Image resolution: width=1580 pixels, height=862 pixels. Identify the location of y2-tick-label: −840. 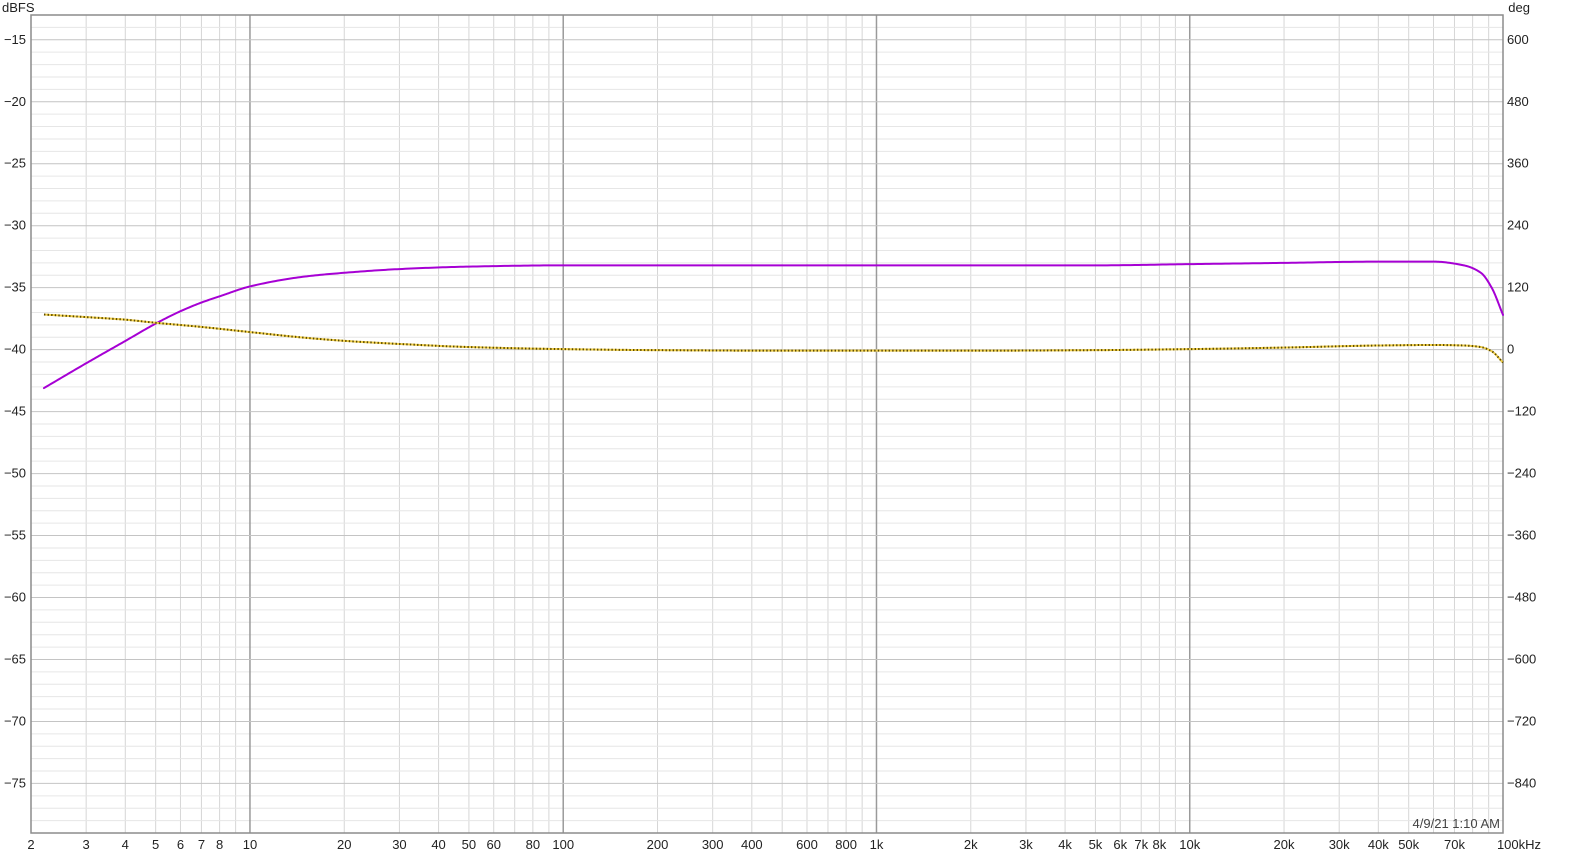
(1521, 782).